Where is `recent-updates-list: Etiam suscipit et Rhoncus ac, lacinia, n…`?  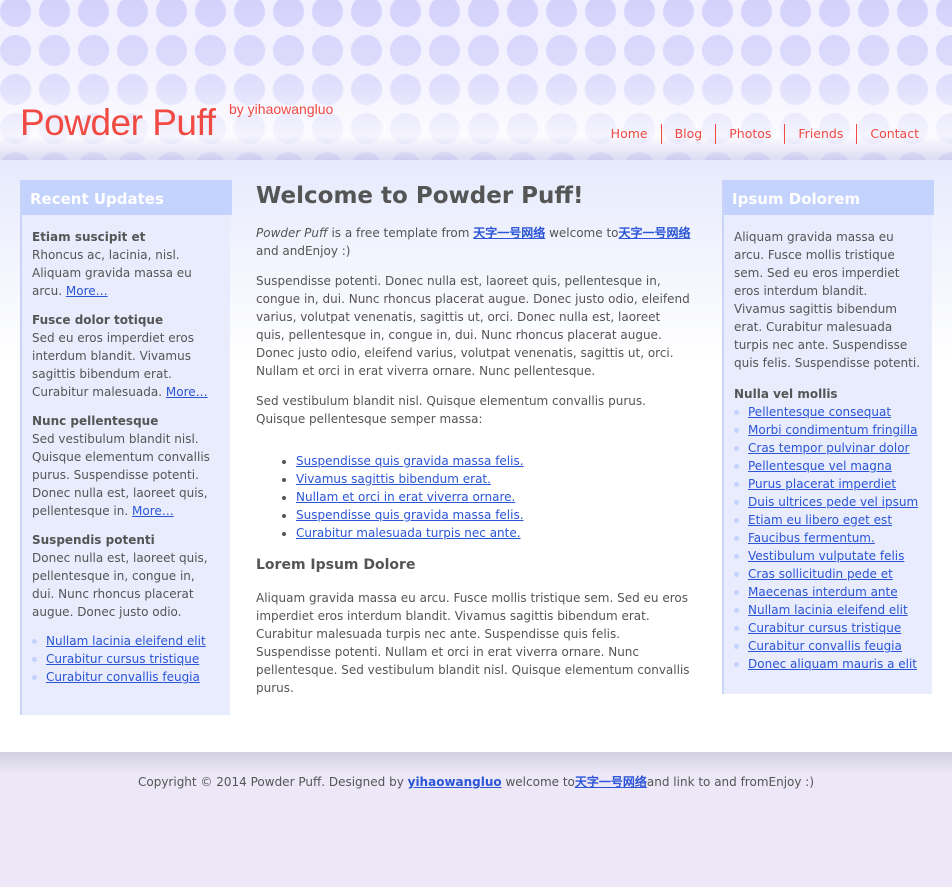
recent-updates-list: Etiam suscipit et Rhoncus ac, lacinia, n… is located at coordinates (126, 450).